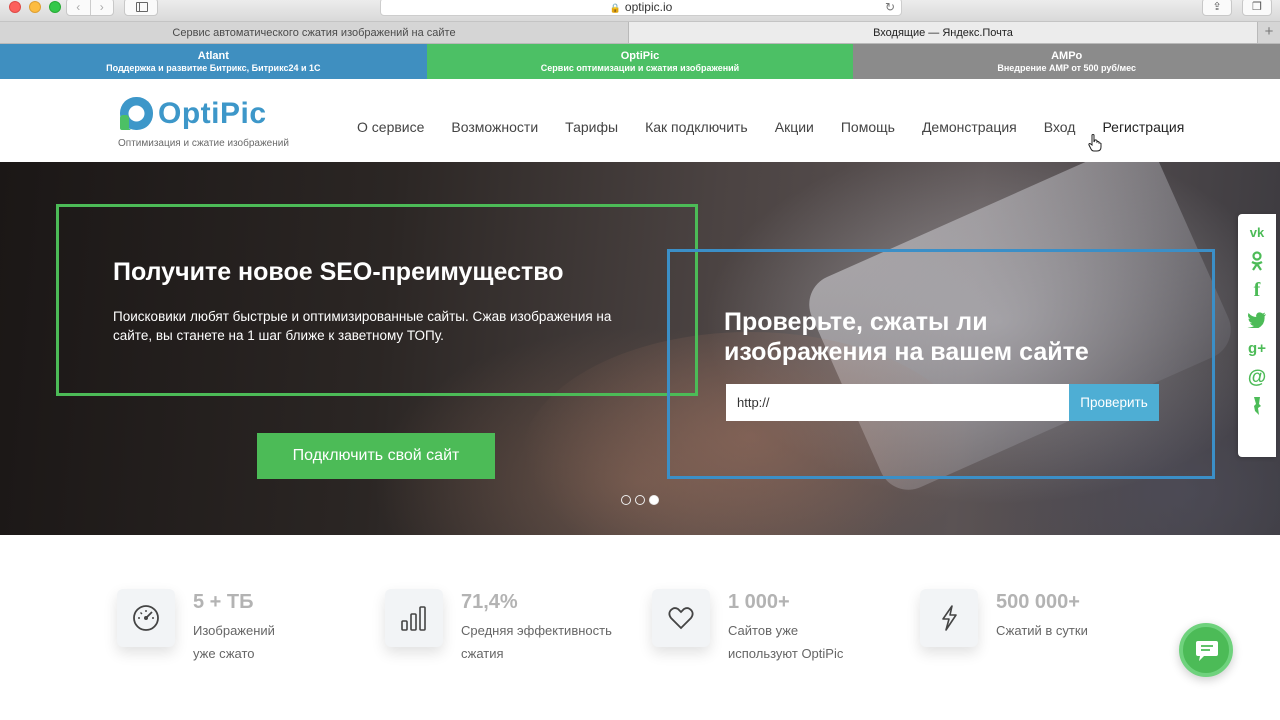 The width and height of the screenshot is (1280, 720). What do you see at coordinates (377, 300) in the screenshot?
I see `seo-frame` at bounding box center [377, 300].